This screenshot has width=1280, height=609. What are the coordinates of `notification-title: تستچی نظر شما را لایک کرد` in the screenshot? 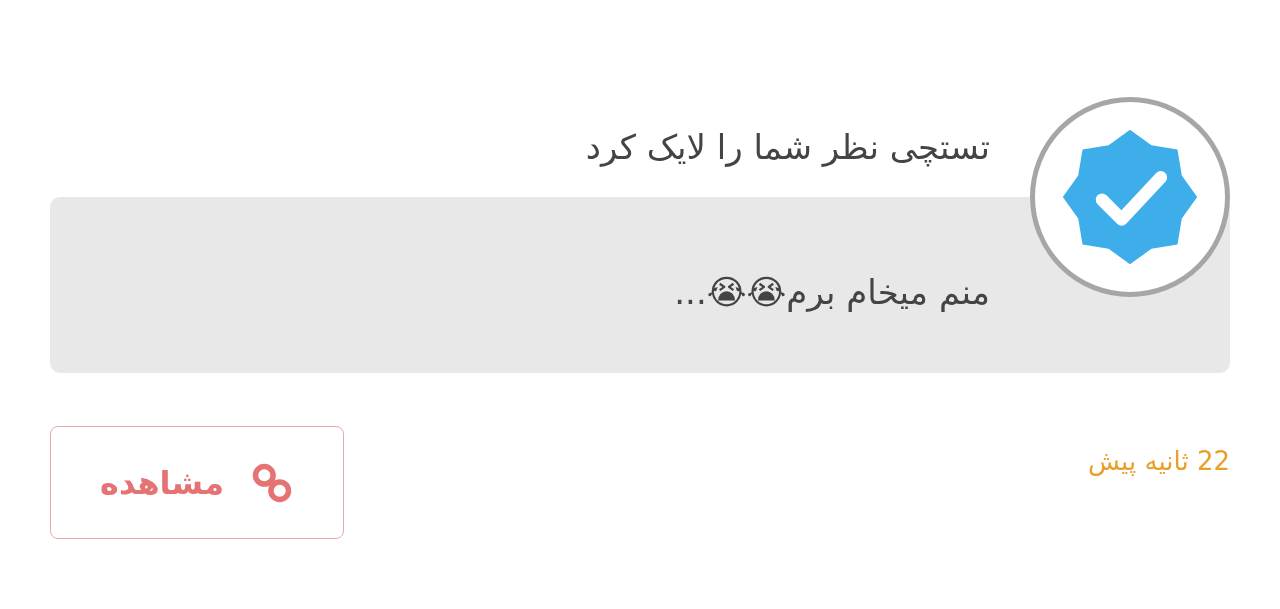 It's located at (787, 147).